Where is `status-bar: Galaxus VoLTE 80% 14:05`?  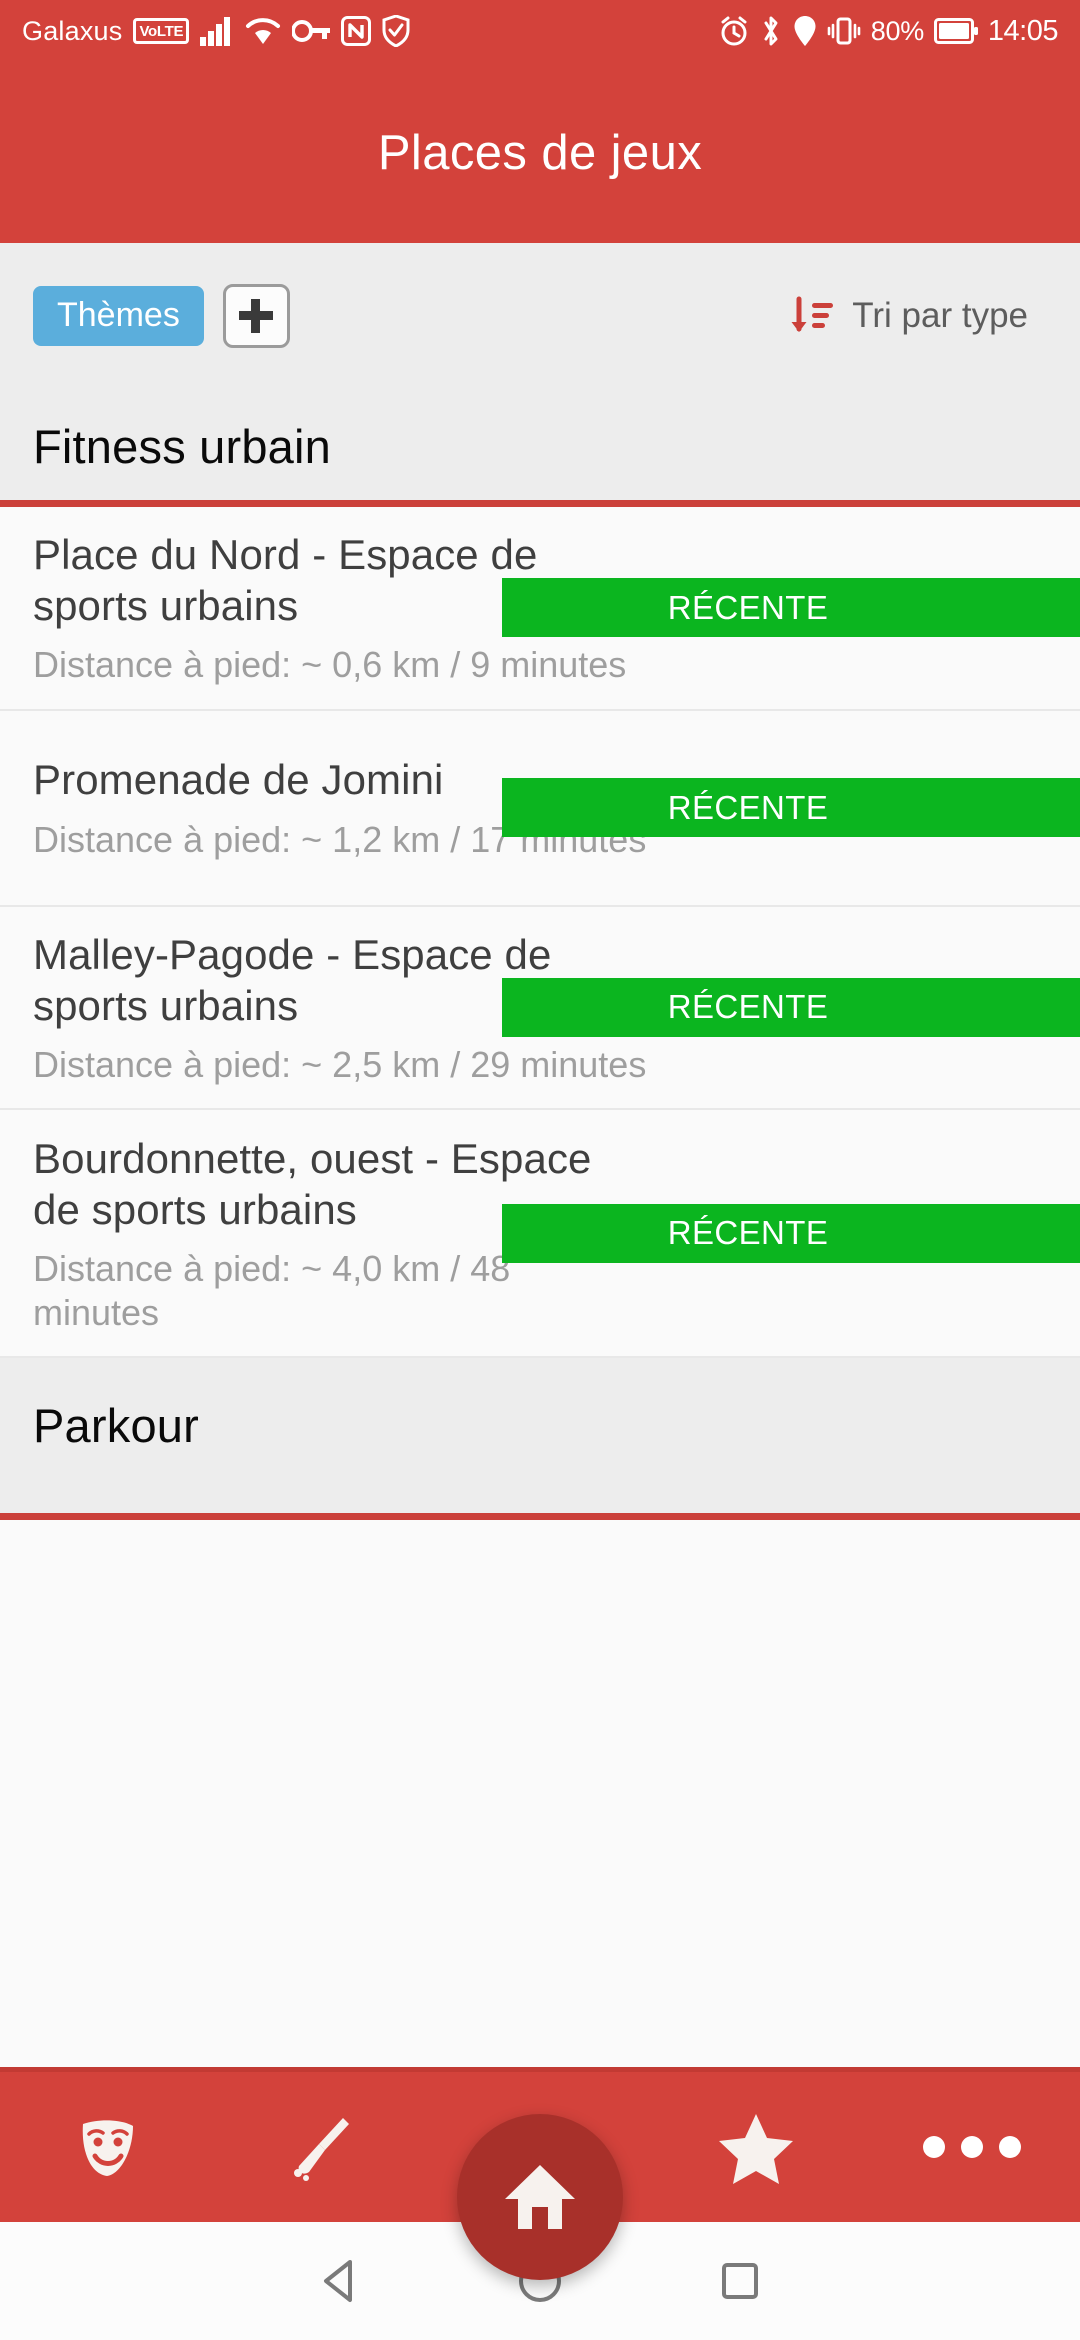
status-bar: Galaxus VoLTE 80% 14:05 is located at coordinates (540, 31).